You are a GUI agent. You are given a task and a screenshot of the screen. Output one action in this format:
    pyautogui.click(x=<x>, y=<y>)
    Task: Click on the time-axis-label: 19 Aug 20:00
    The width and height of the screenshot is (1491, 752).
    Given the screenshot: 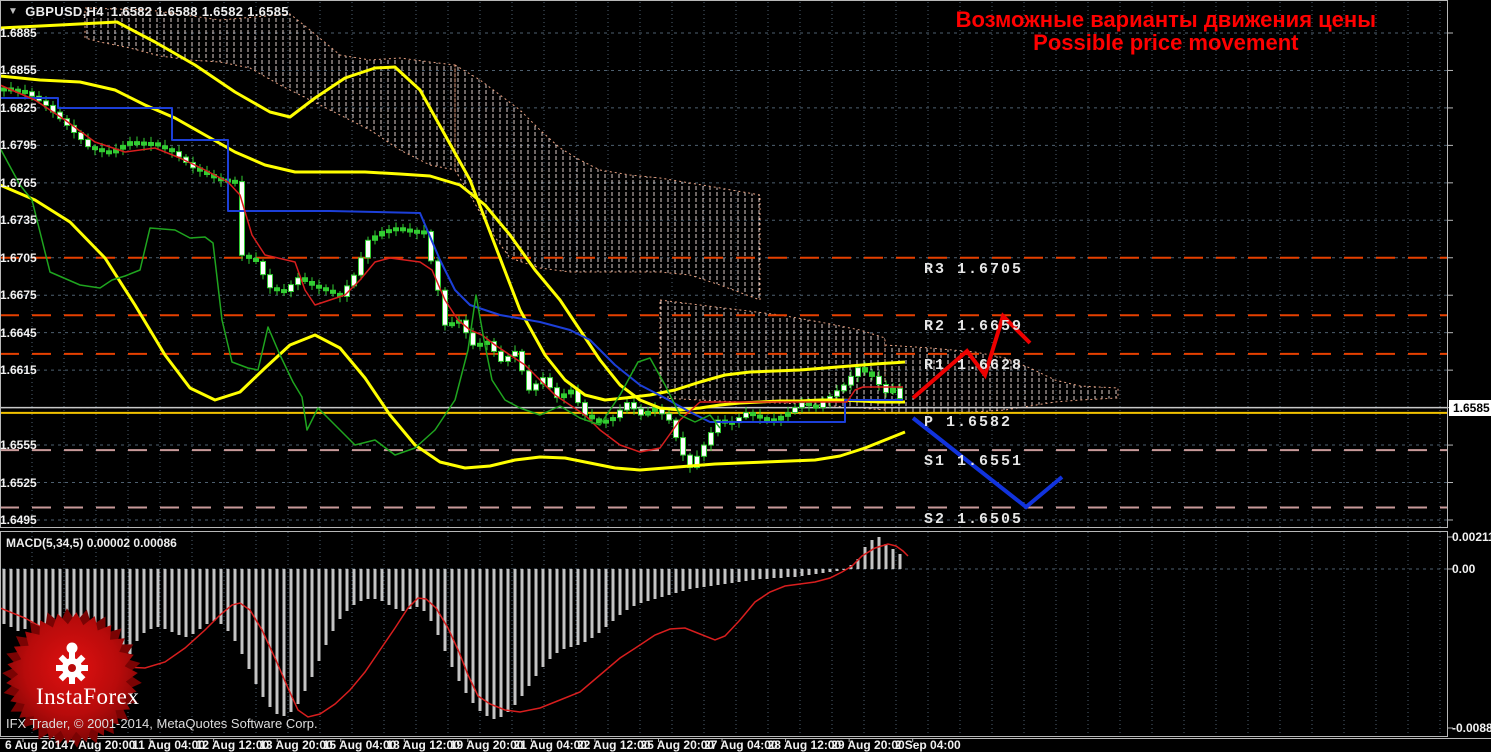 What is the action you would take?
    pyautogui.click(x=486, y=745)
    